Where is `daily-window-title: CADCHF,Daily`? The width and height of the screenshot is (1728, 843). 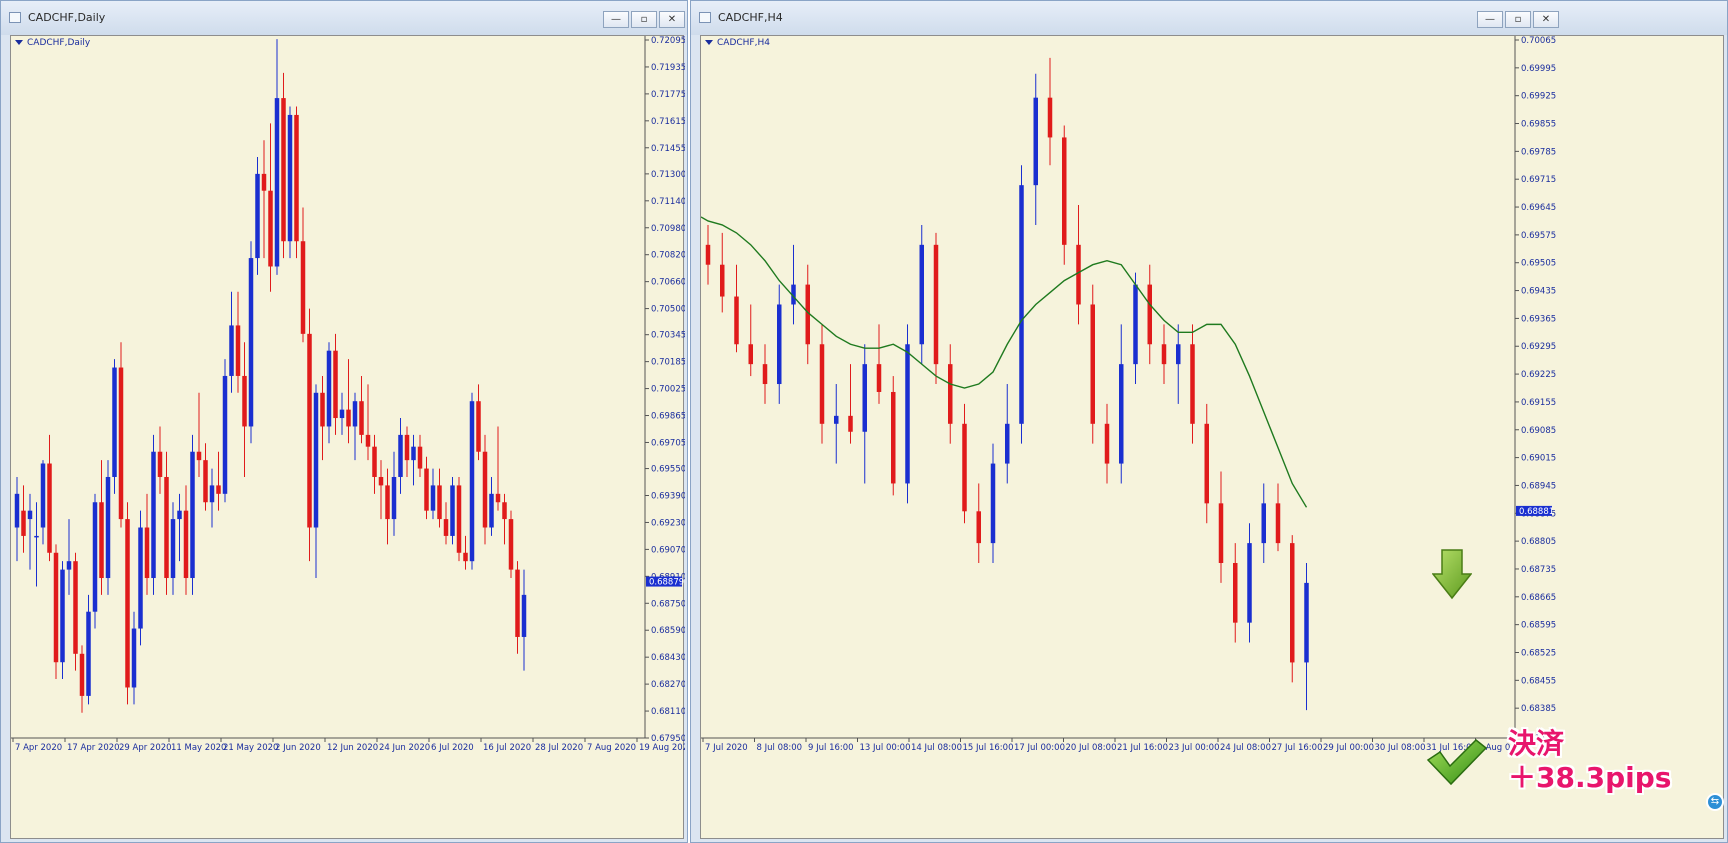 daily-window-title: CADCHF,Daily is located at coordinates (67, 17).